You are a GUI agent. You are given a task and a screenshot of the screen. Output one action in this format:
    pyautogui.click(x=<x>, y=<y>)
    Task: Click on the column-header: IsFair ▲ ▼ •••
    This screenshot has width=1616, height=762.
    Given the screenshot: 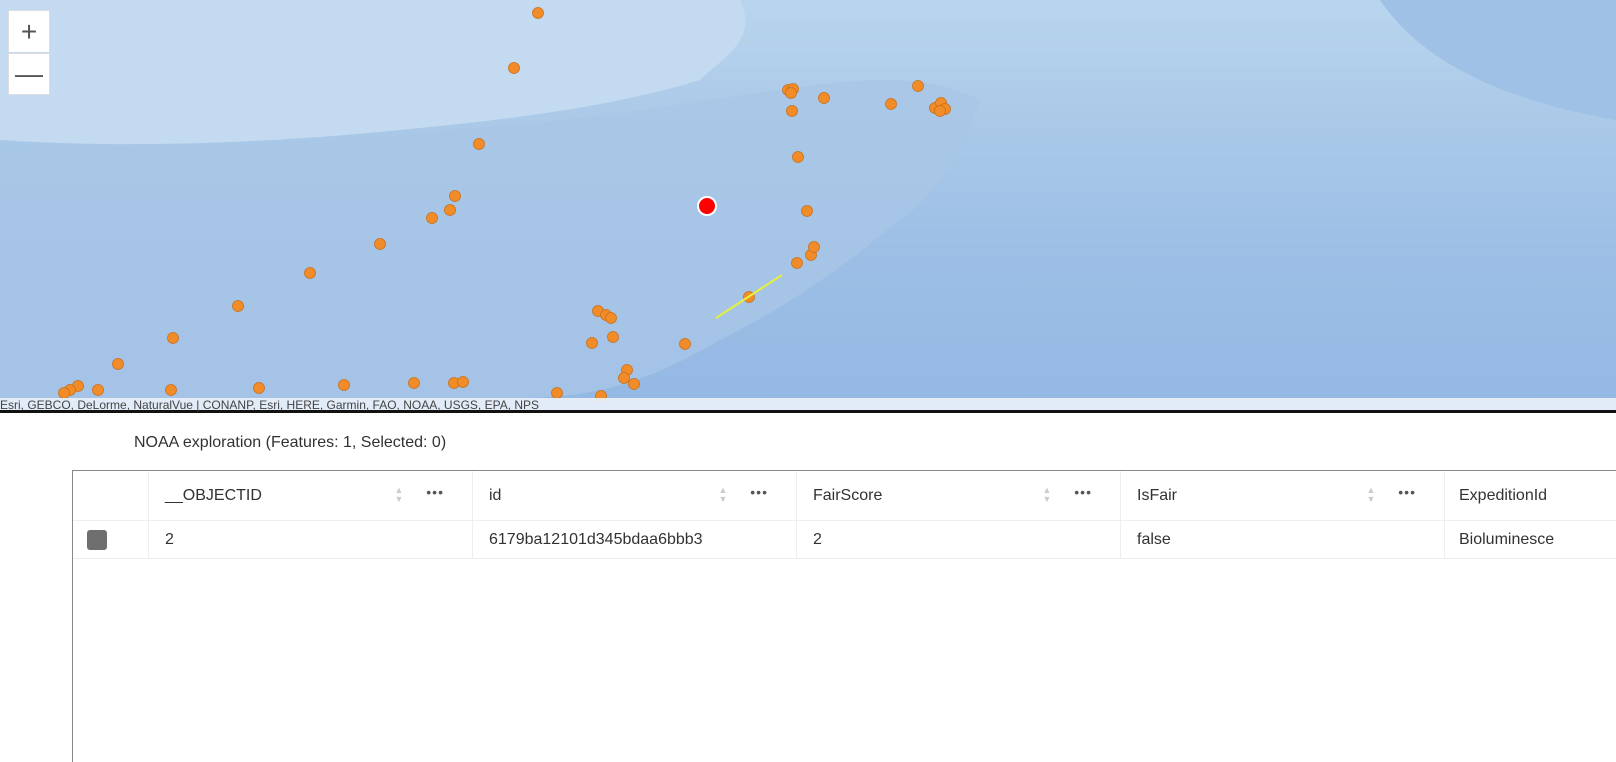 What is the action you would take?
    pyautogui.click(x=1283, y=495)
    